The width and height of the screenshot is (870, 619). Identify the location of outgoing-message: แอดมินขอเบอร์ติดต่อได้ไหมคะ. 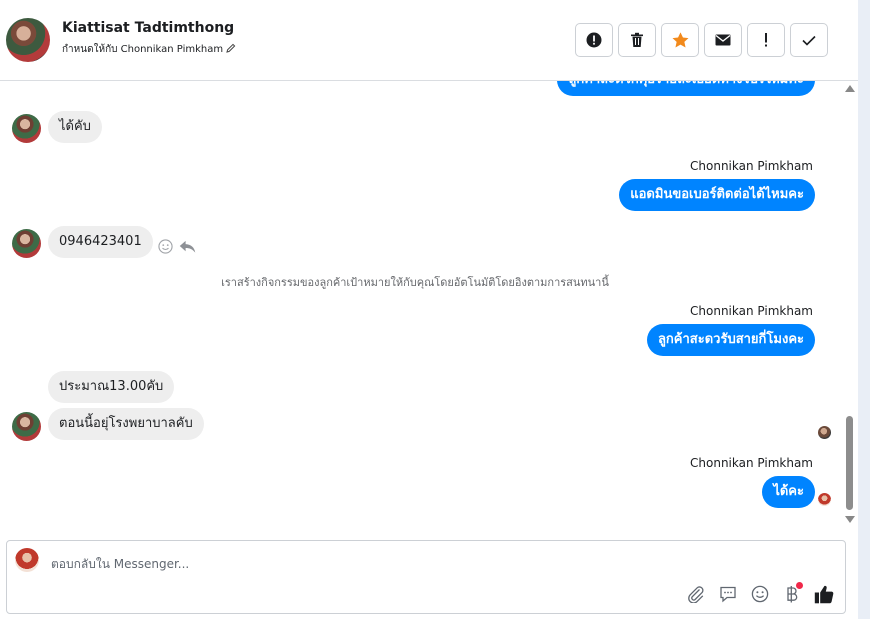
(717, 195).